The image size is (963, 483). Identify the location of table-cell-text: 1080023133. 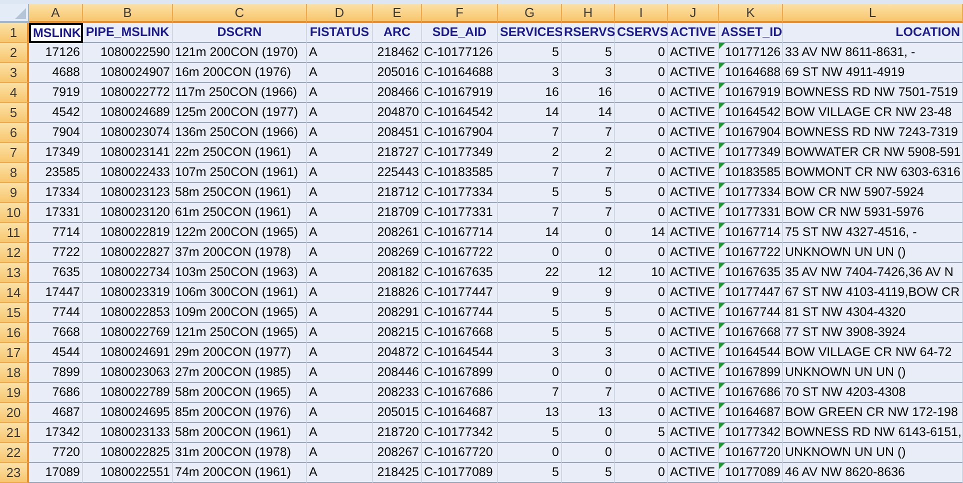
(135, 433).